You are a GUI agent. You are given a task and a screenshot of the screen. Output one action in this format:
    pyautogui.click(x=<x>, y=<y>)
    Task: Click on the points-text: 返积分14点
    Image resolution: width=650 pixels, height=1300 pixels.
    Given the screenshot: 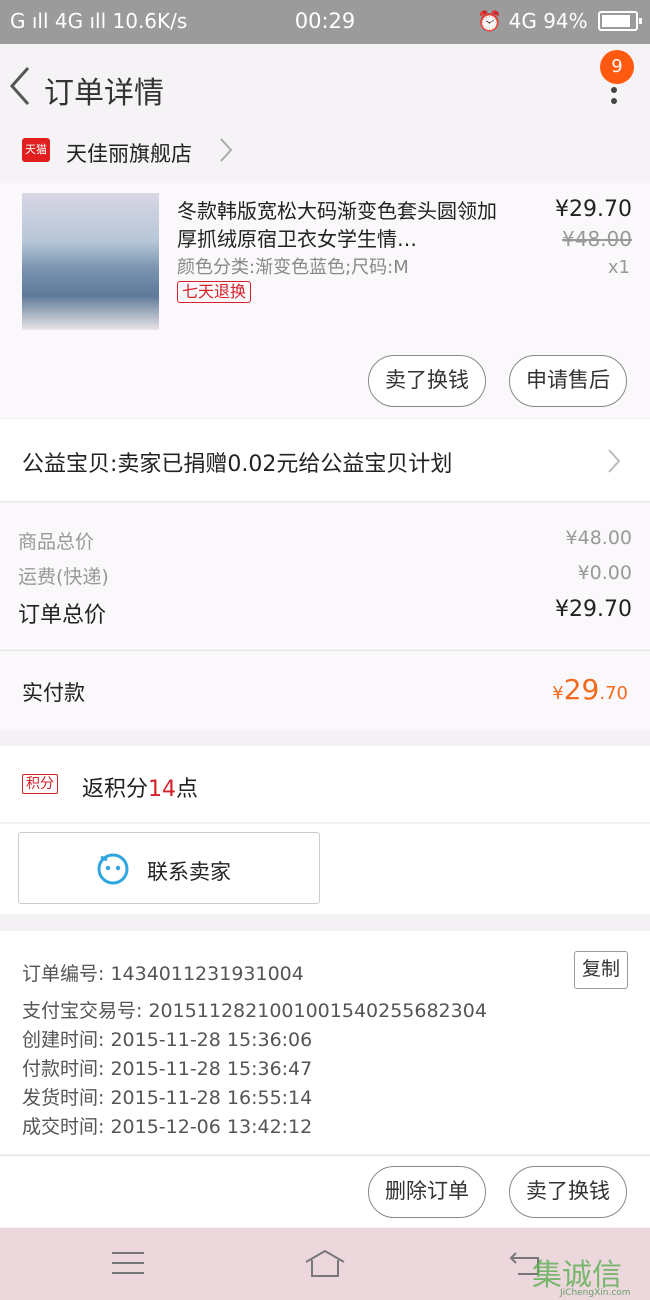 What is the action you would take?
    pyautogui.click(x=140, y=787)
    